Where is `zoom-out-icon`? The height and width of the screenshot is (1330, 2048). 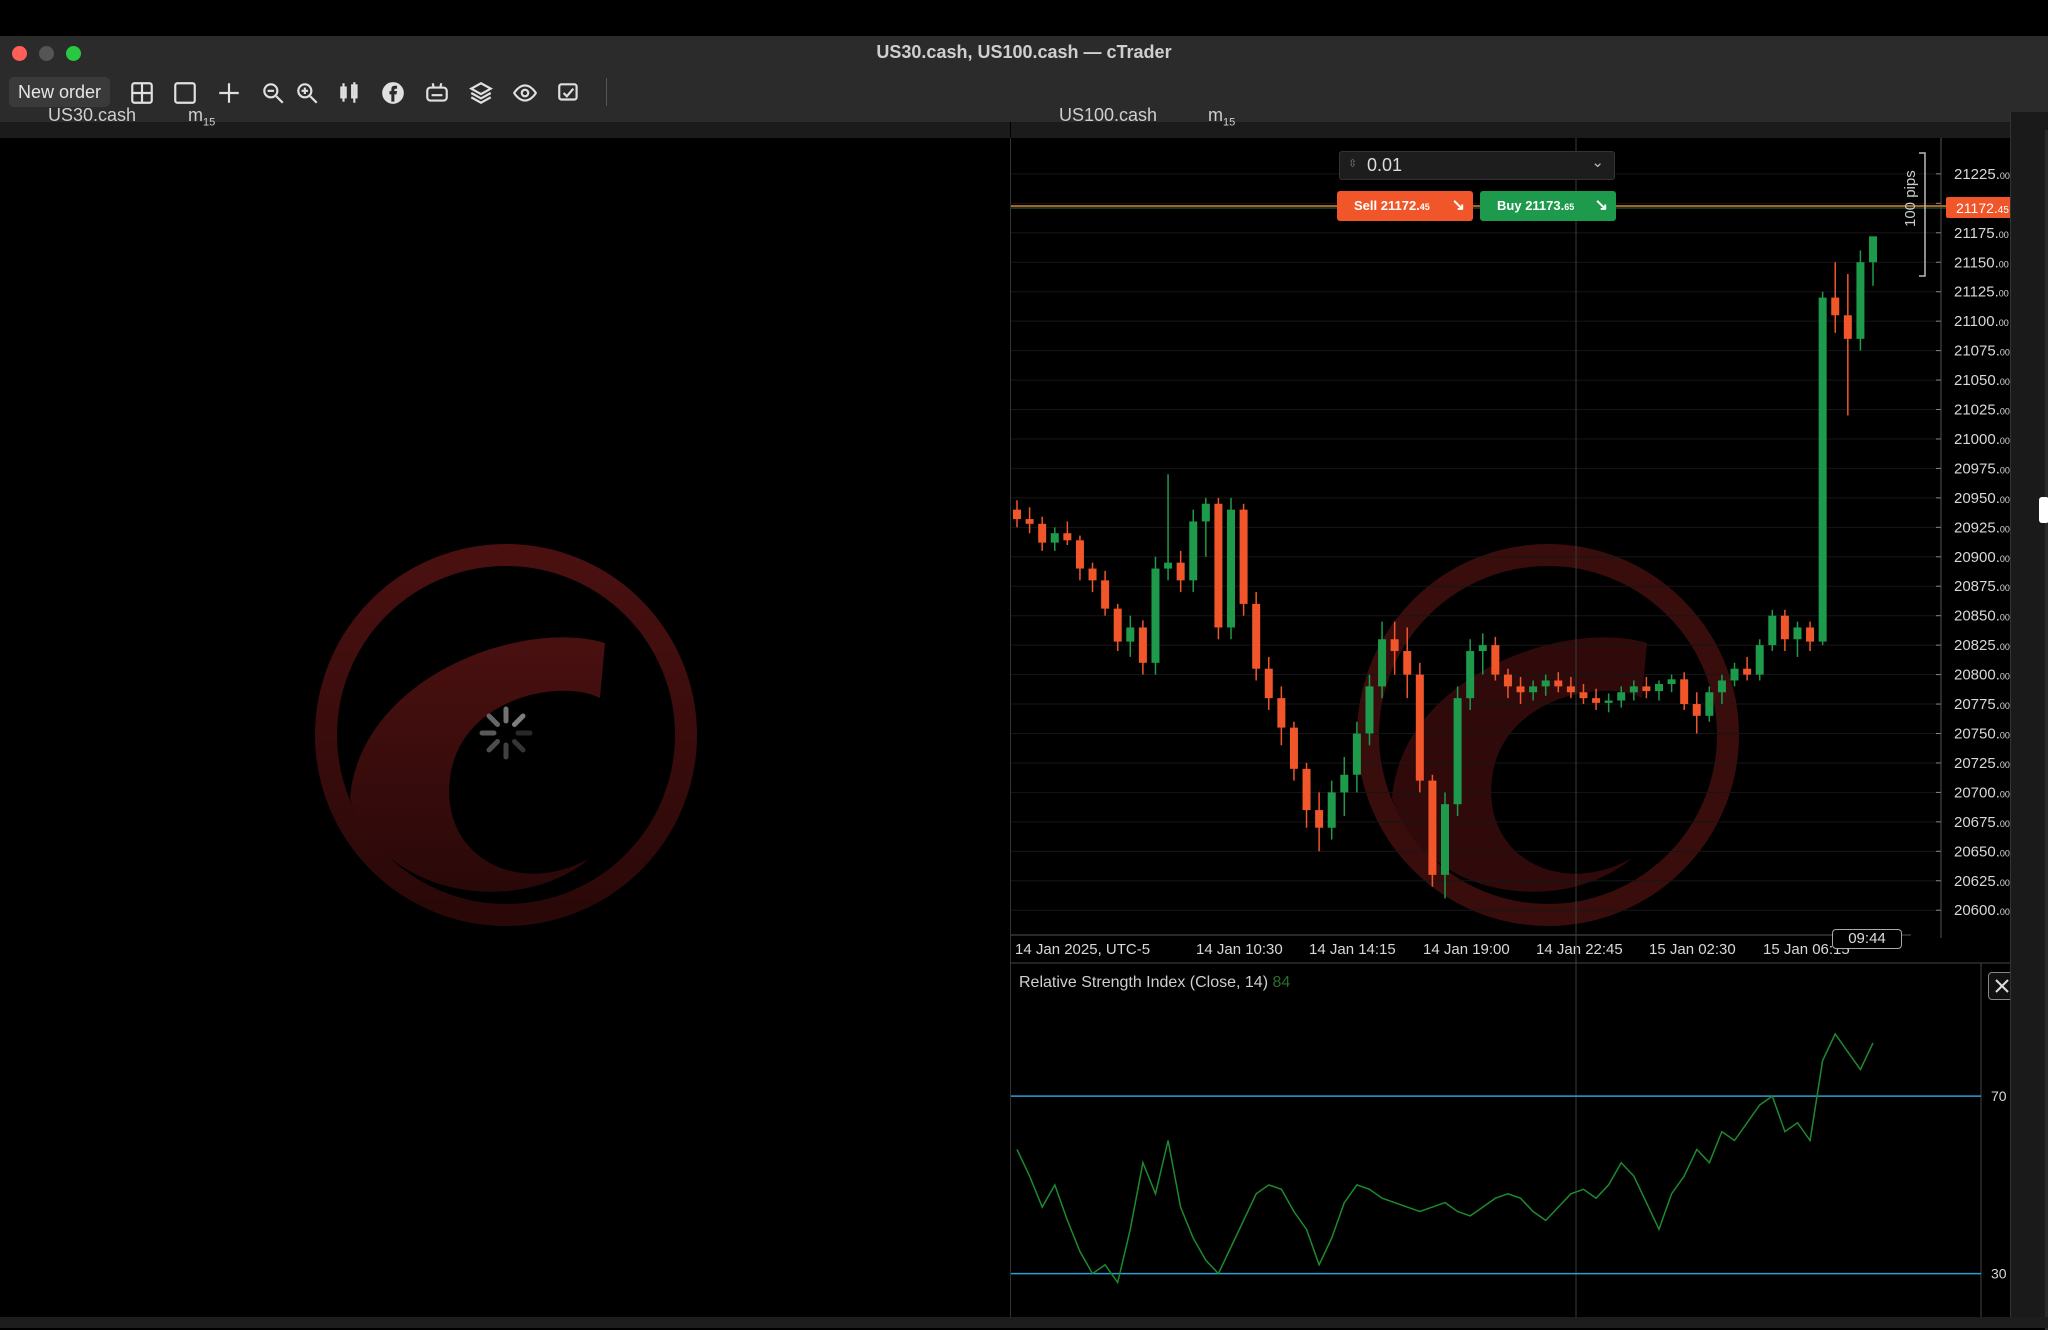
zoom-out-icon is located at coordinates (273, 93).